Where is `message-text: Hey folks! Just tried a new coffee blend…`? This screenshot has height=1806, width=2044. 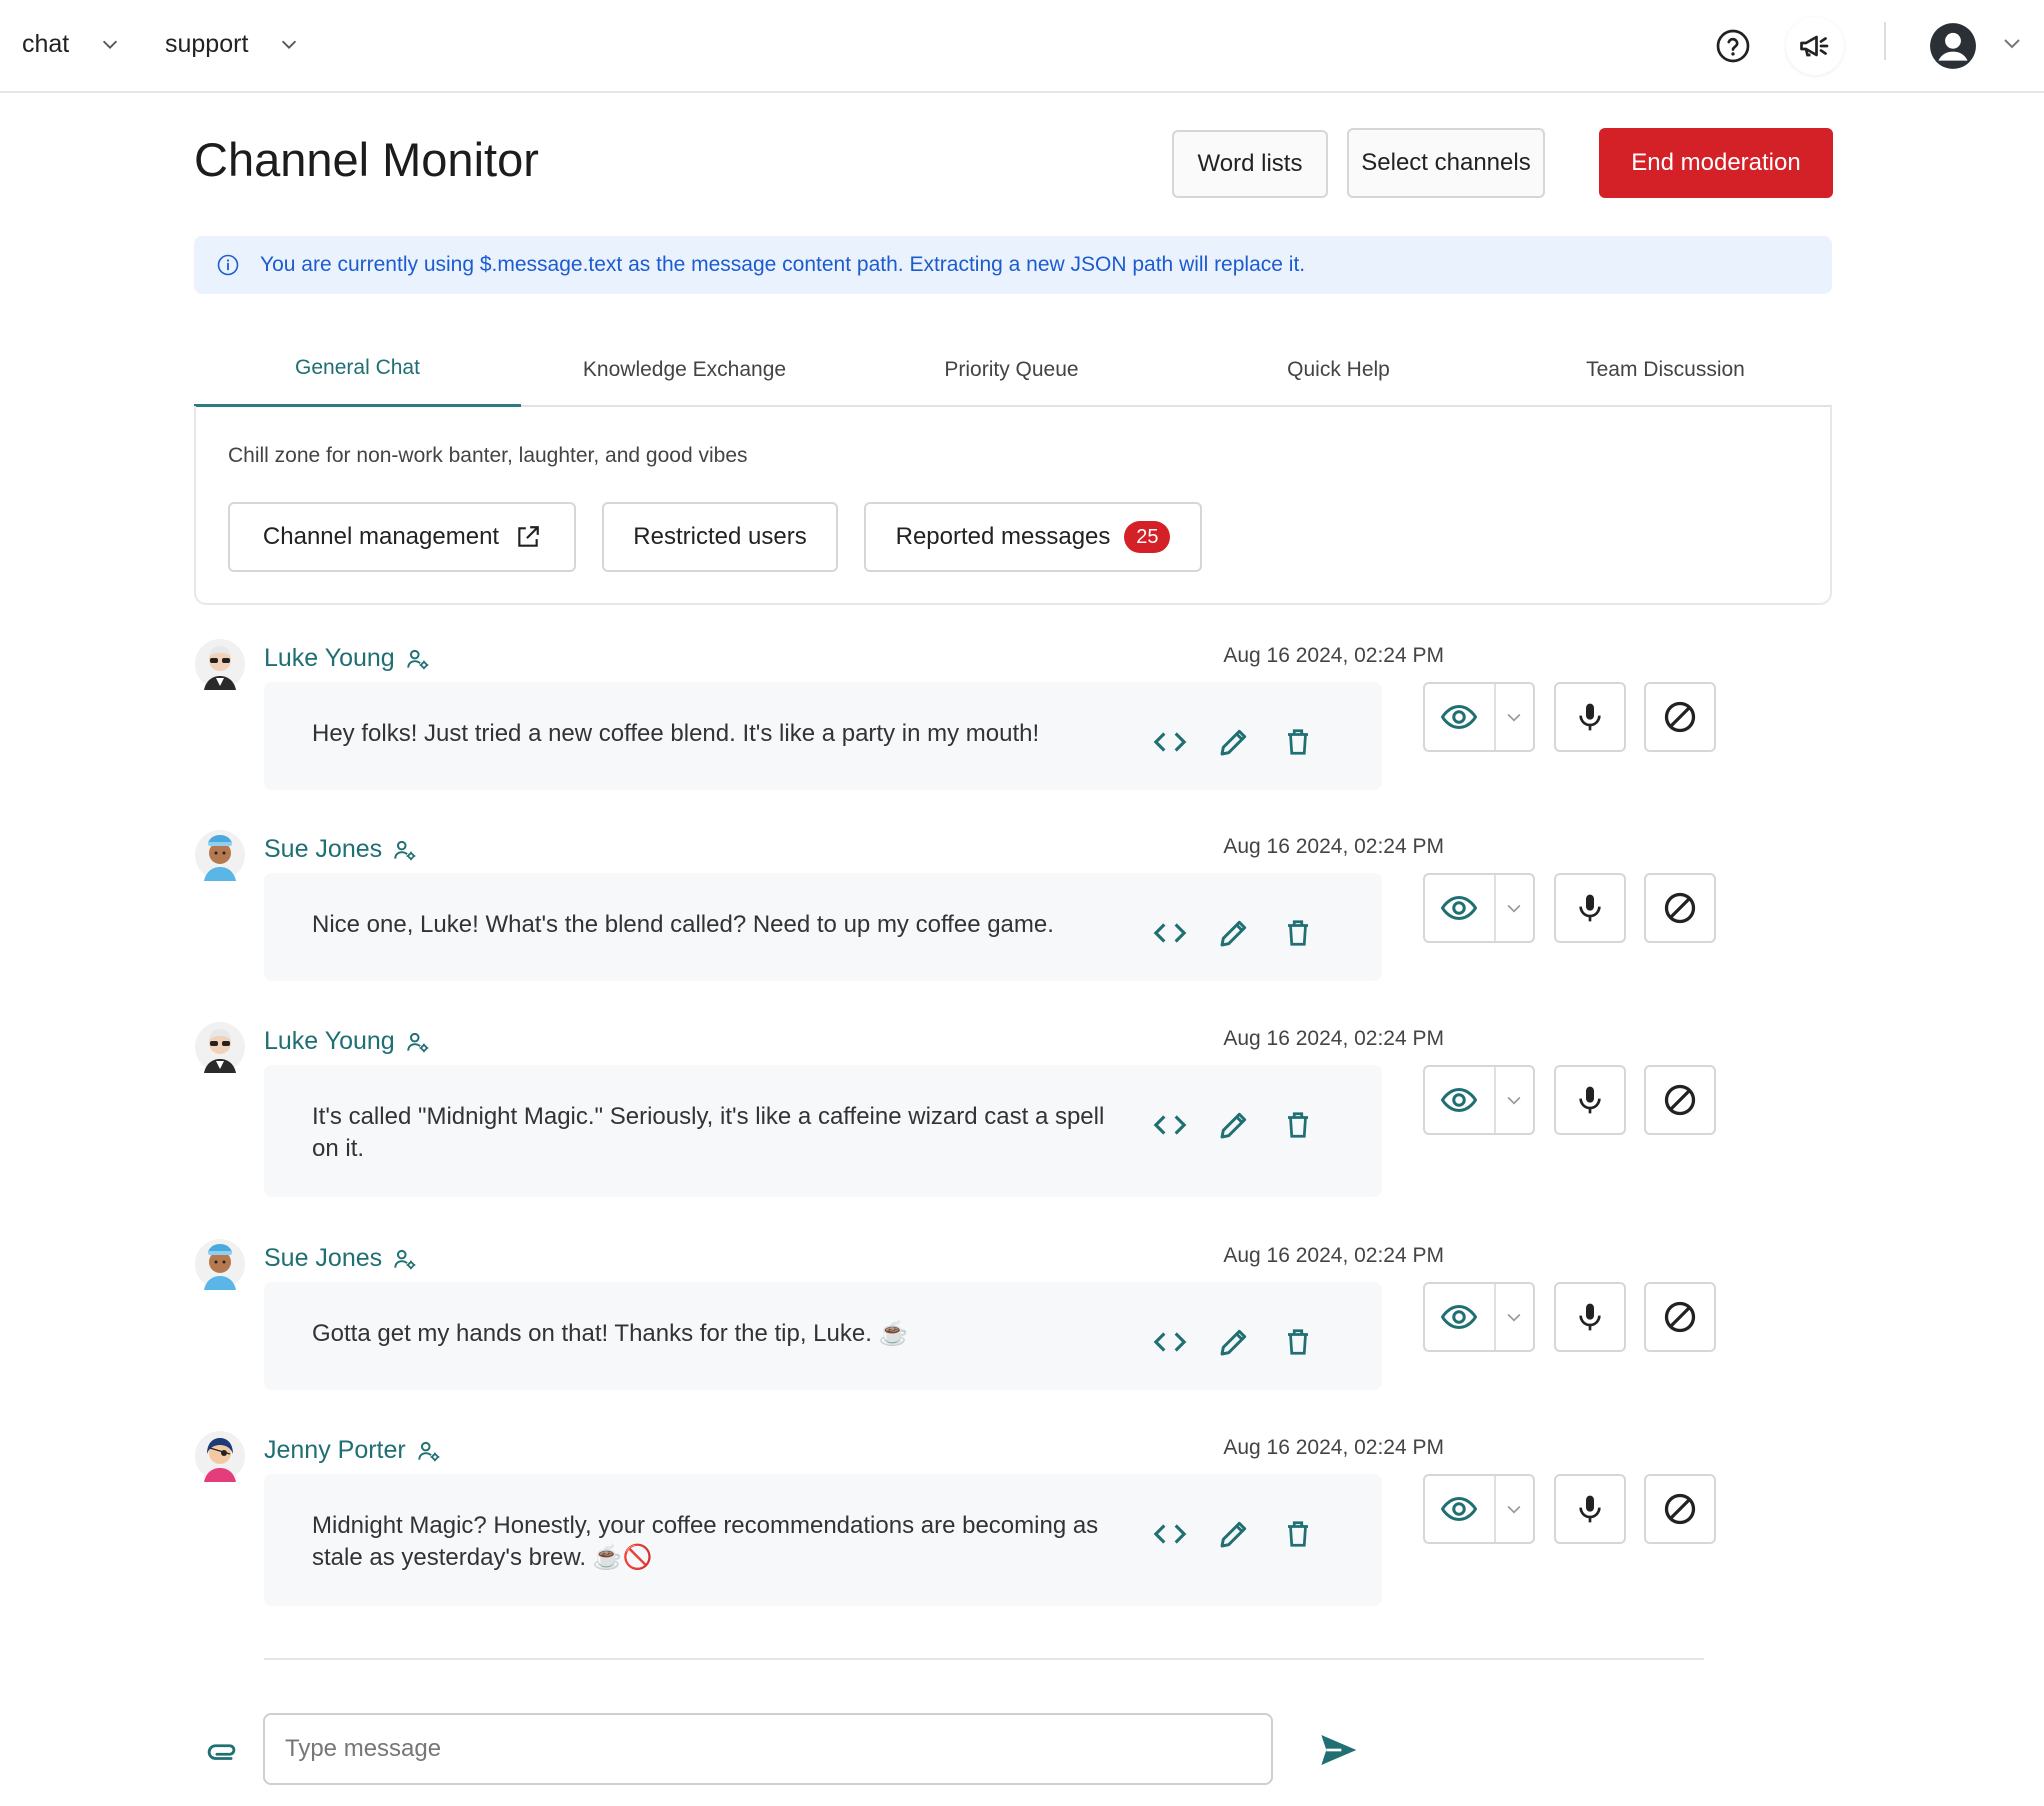 message-text: Hey folks! Just tried a new coffee blend… is located at coordinates (676, 733).